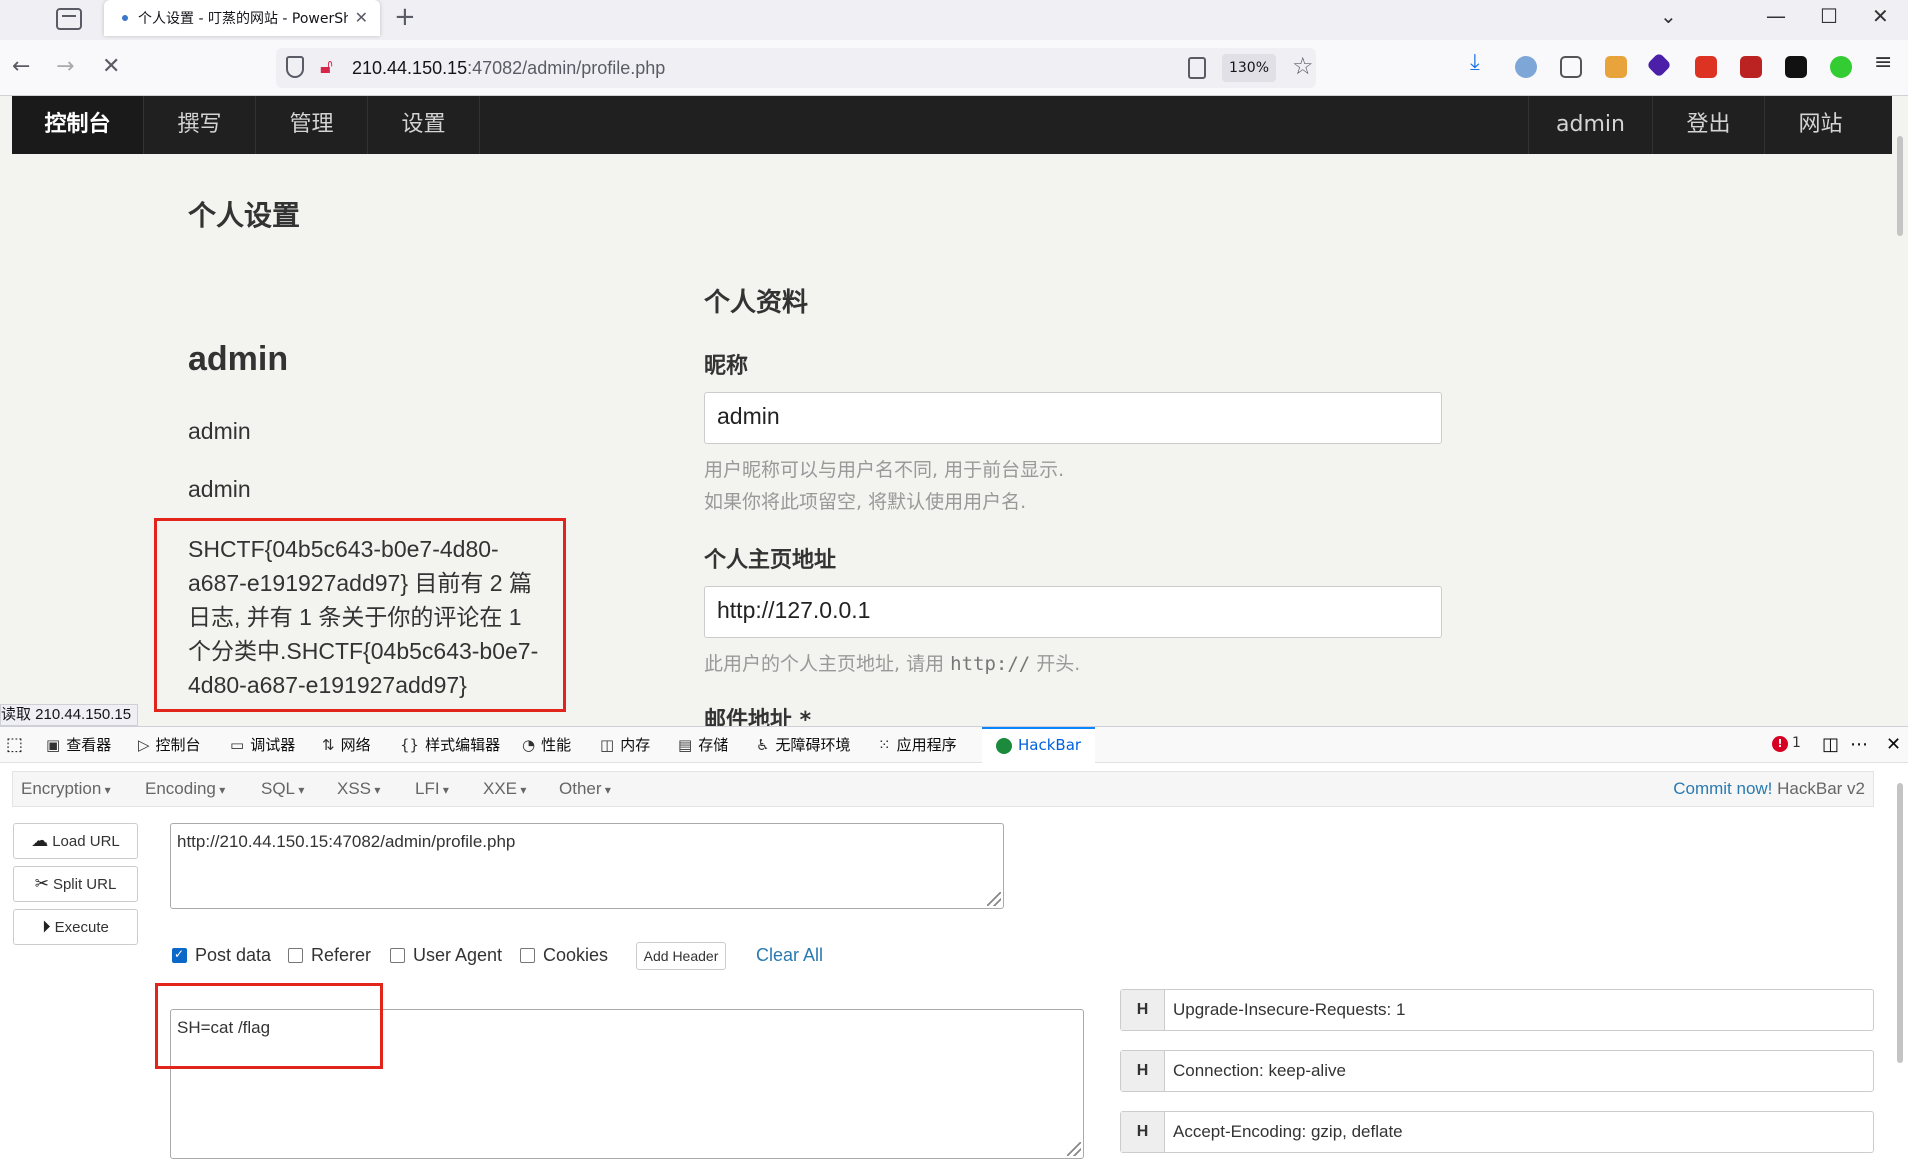  Describe the element at coordinates (21, 66) in the screenshot. I see `back-icon: ←` at that location.